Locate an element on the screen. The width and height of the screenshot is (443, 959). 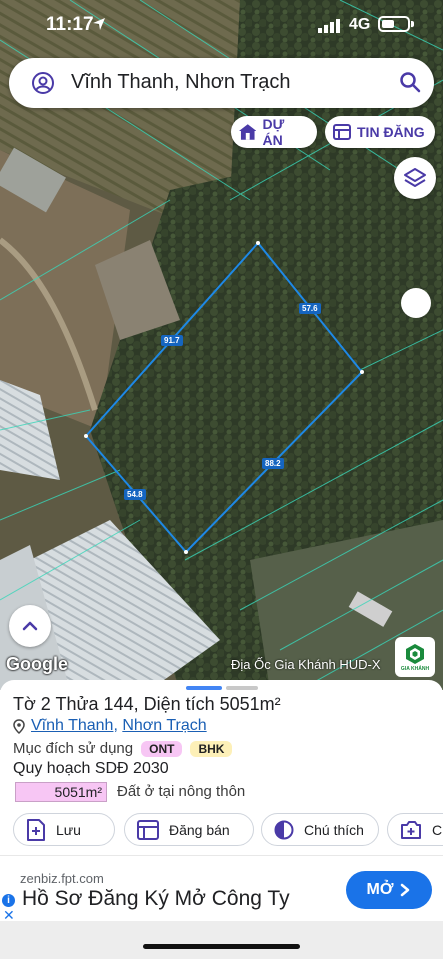
search-query: Vĩnh Thanh, Nhơn Trạch is located at coordinates (181, 82).